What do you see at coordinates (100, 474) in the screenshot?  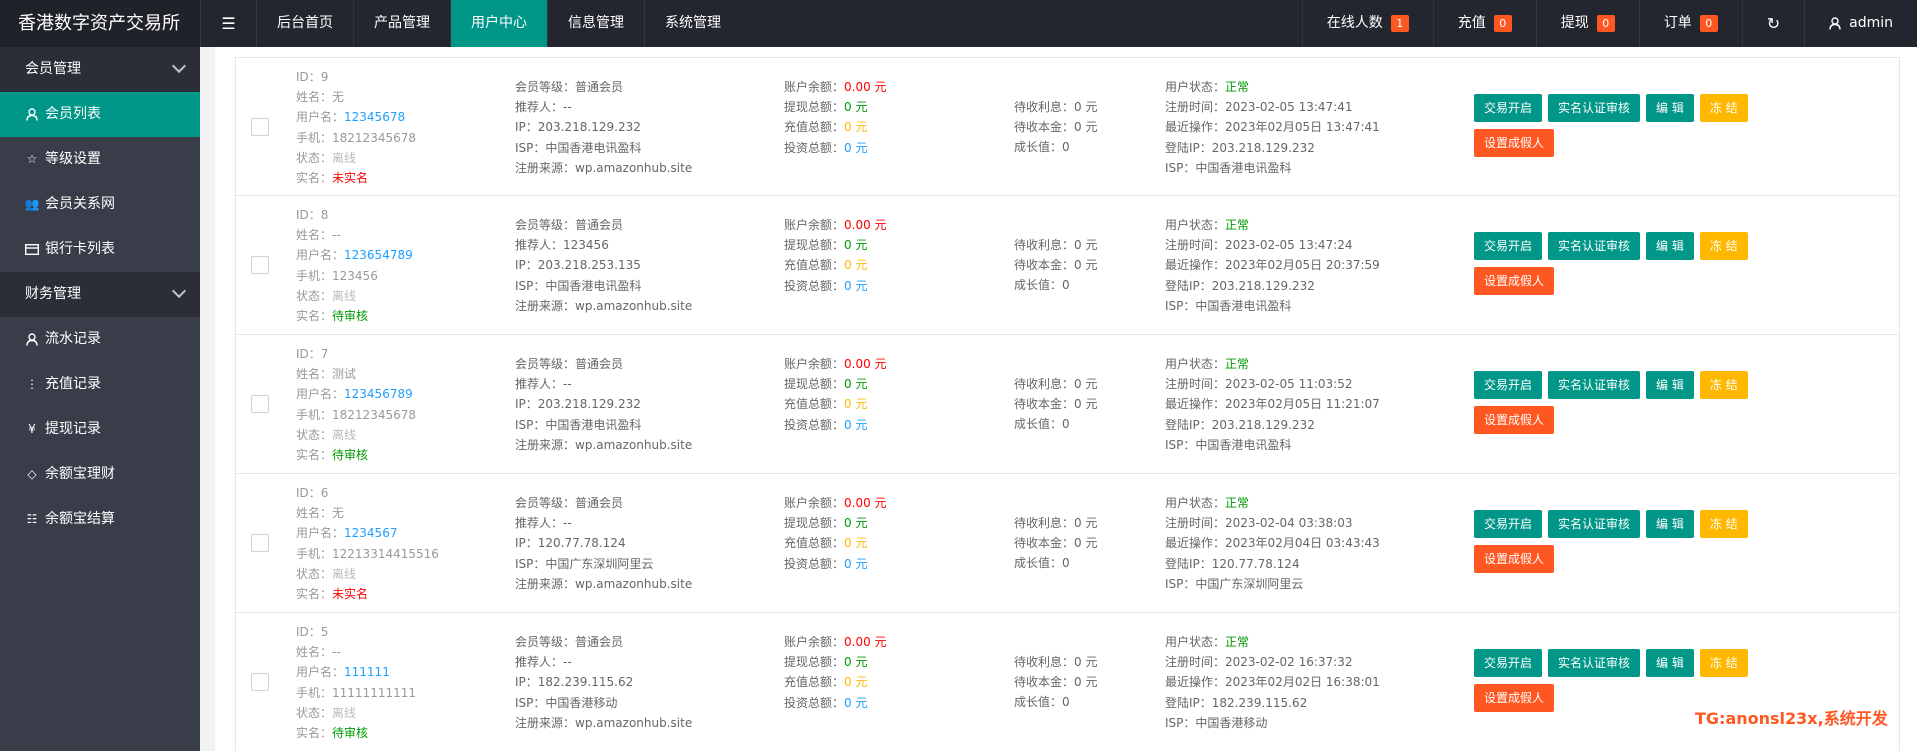 I see `sidebar-item-yuebao-finance: ◇ 余额宝理财` at bounding box center [100, 474].